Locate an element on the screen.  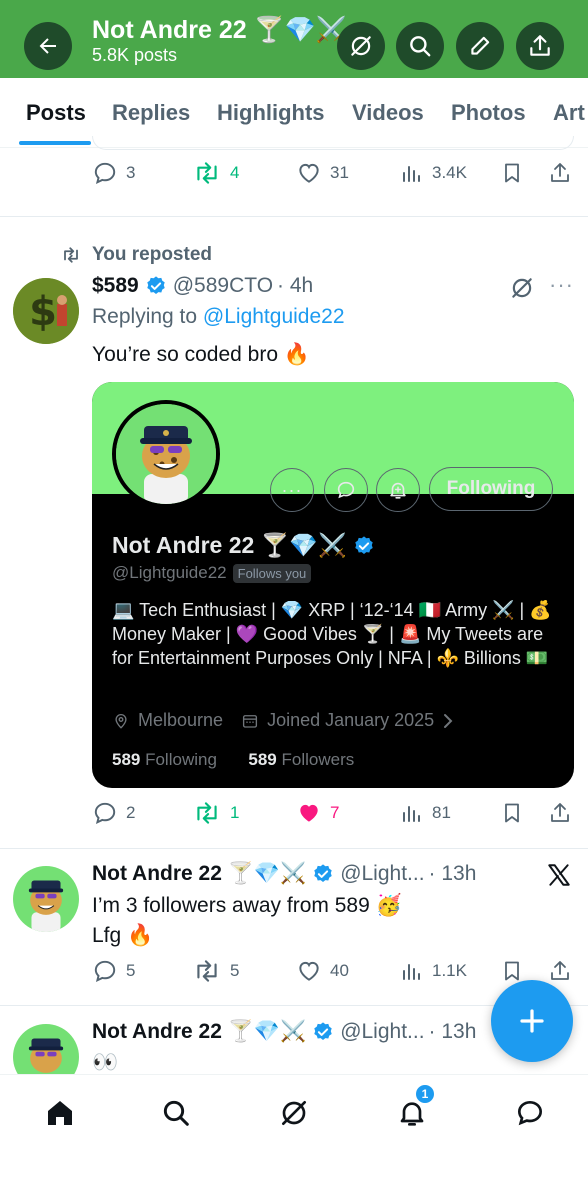
search-icon is located at coordinates (420, 46).